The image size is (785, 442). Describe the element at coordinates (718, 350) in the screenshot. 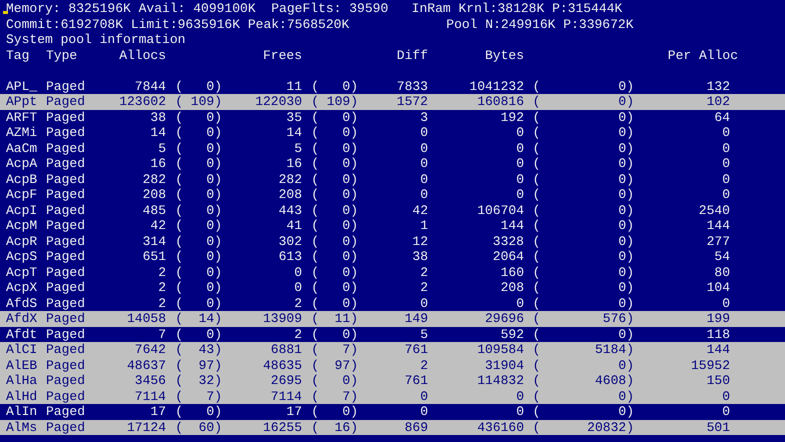

I see `table-cell-text: 144` at that location.